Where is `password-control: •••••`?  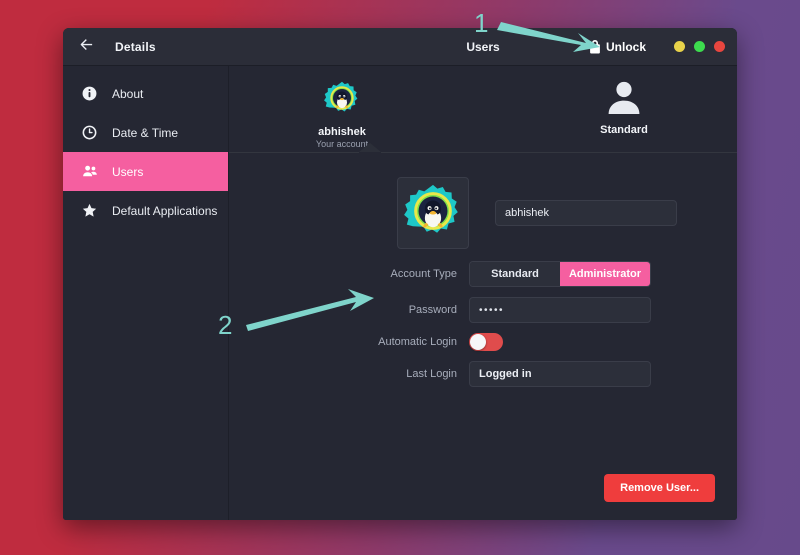 password-control: ••••• is located at coordinates (603, 310).